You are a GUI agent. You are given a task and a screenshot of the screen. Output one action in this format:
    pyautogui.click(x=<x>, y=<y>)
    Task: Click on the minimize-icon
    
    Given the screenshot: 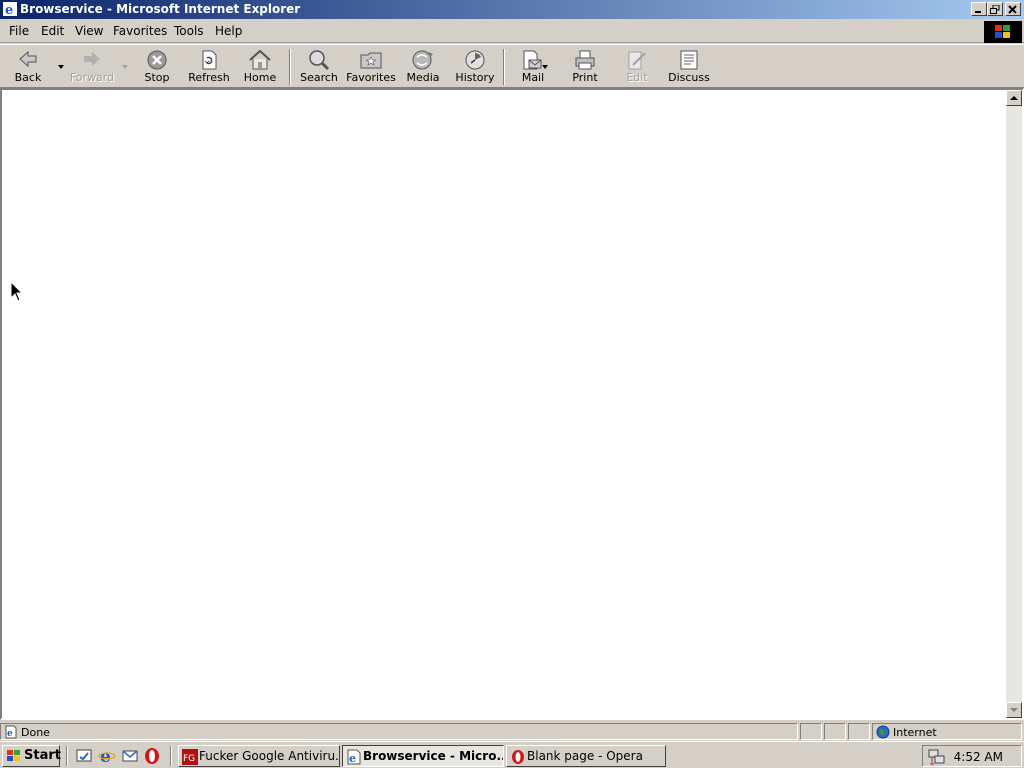 What is the action you would take?
    pyautogui.click(x=978, y=12)
    